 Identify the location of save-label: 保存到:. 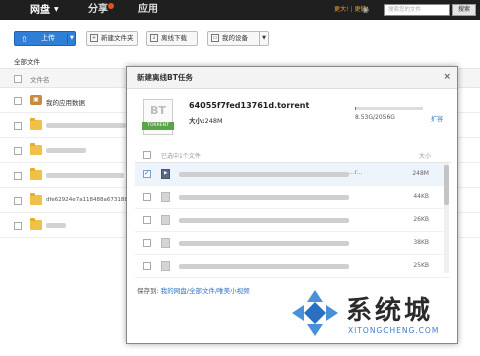
(148, 291).